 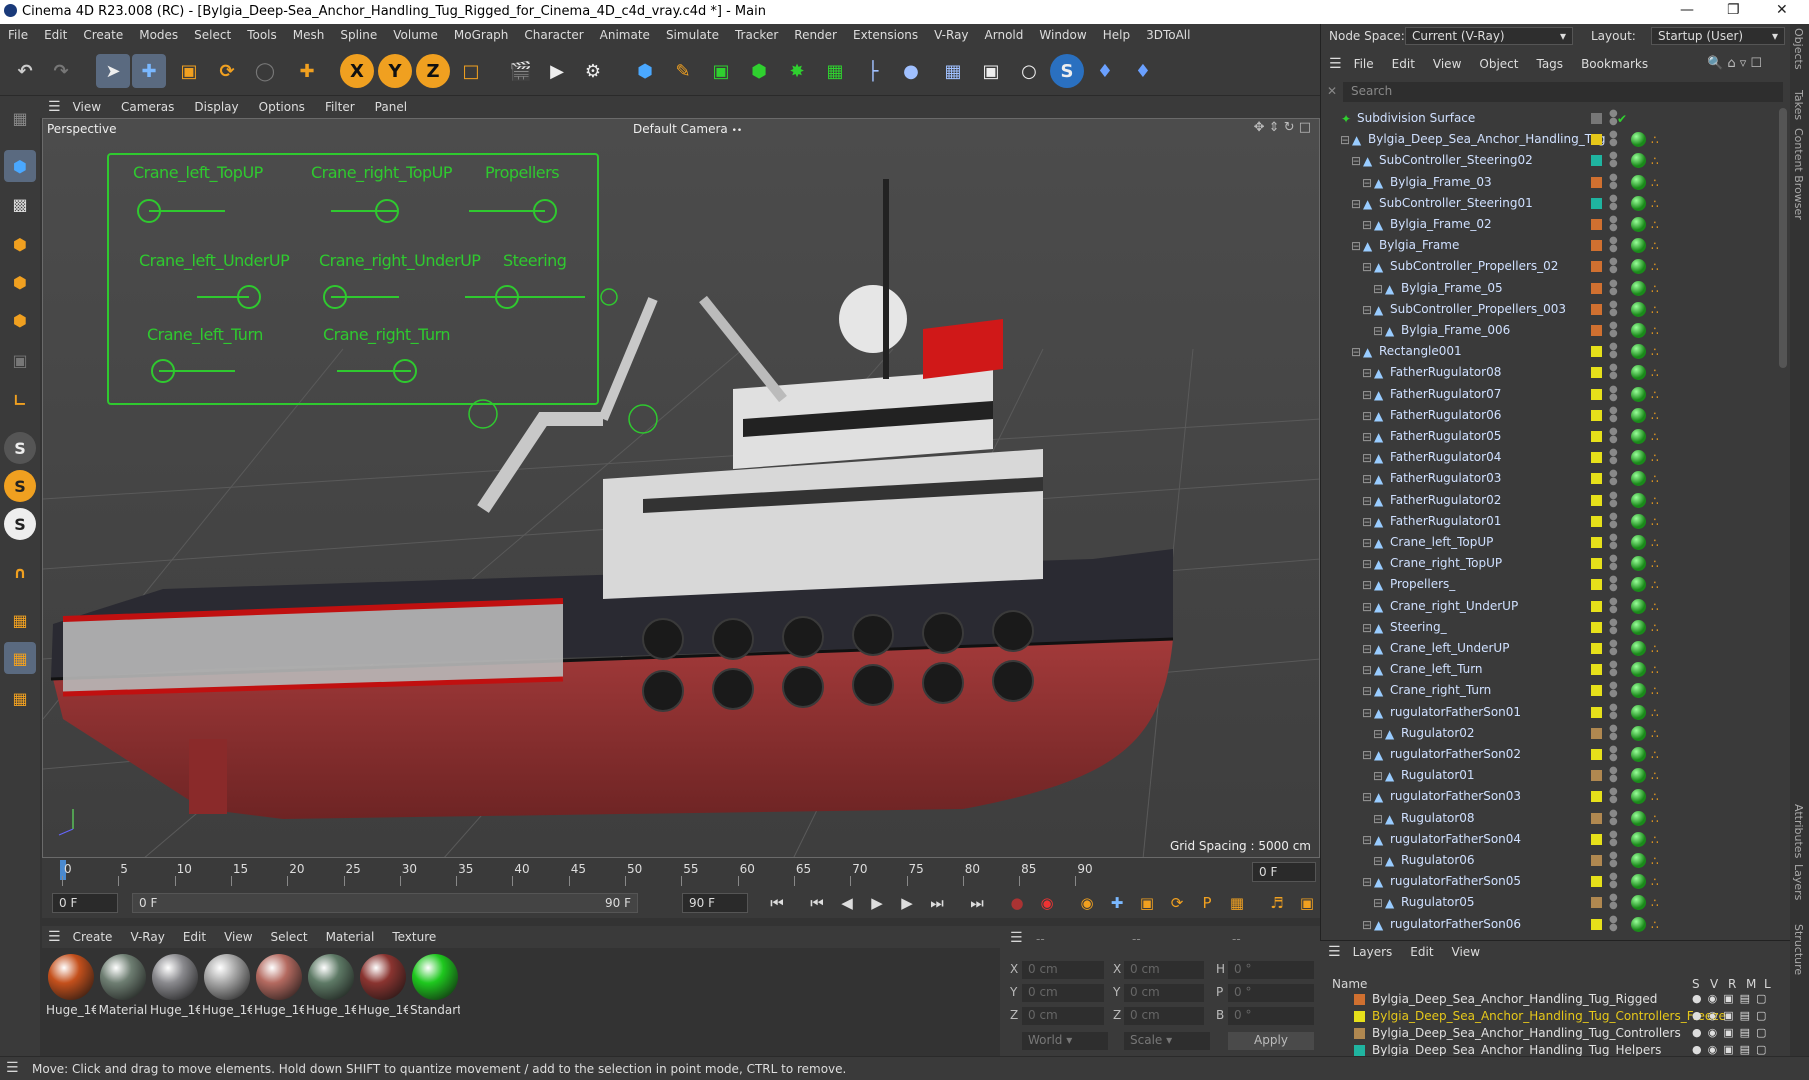 I want to click on object-row: ⊟ ▲ rugulatorFatherSon05 ● ● ∴, so click(x=1548, y=881).